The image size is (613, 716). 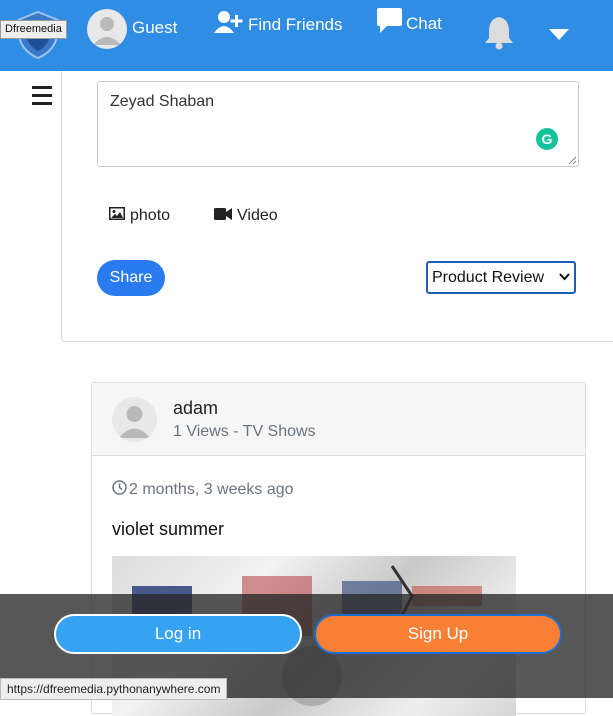 I want to click on caret-down-icon, so click(x=559, y=37).